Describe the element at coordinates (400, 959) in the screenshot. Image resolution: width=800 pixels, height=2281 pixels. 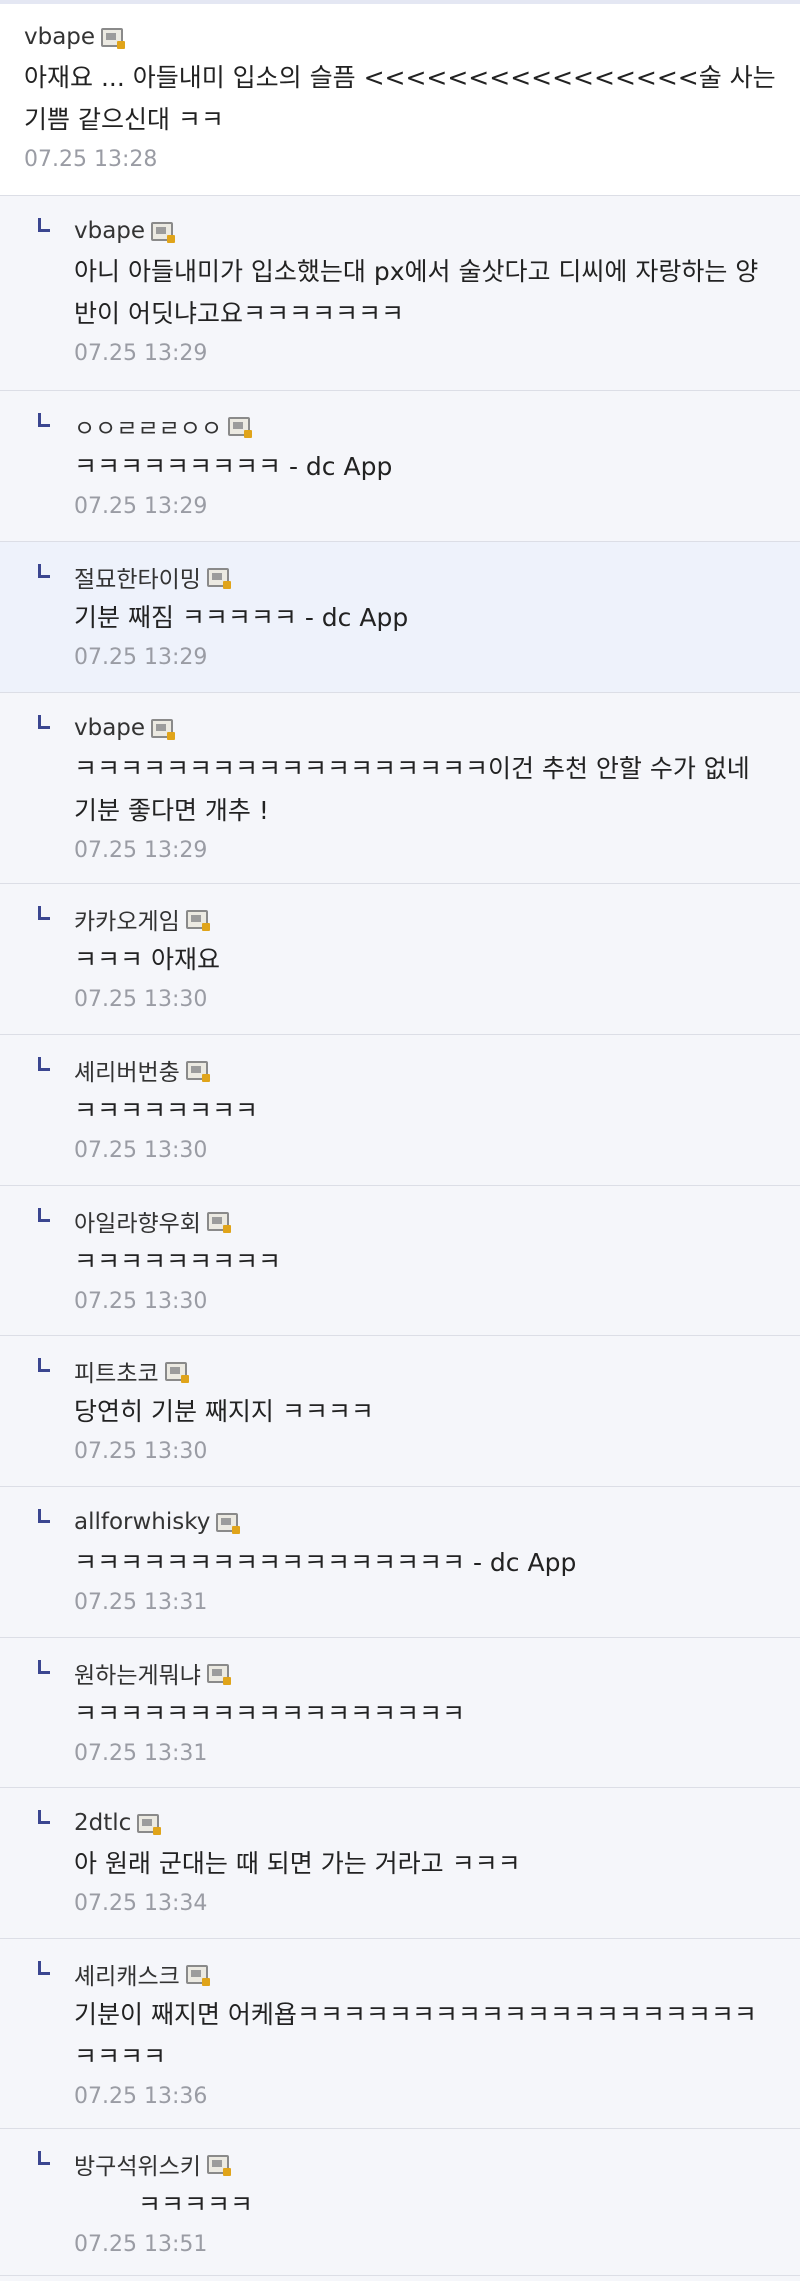
I see `reply-item: 카카오게임 ㅋㅋㅋ 아재요 07.25 13:30` at that location.